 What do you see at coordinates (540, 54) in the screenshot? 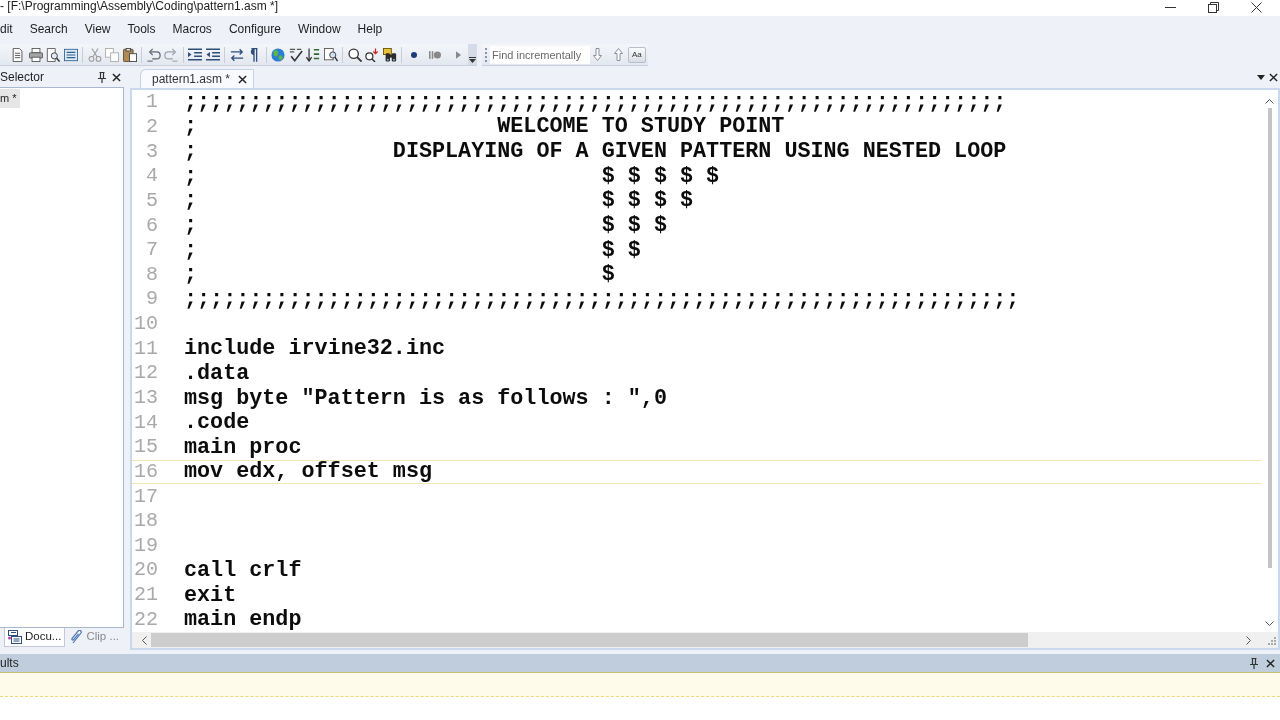
I see `find-field: Find incrementally` at bounding box center [540, 54].